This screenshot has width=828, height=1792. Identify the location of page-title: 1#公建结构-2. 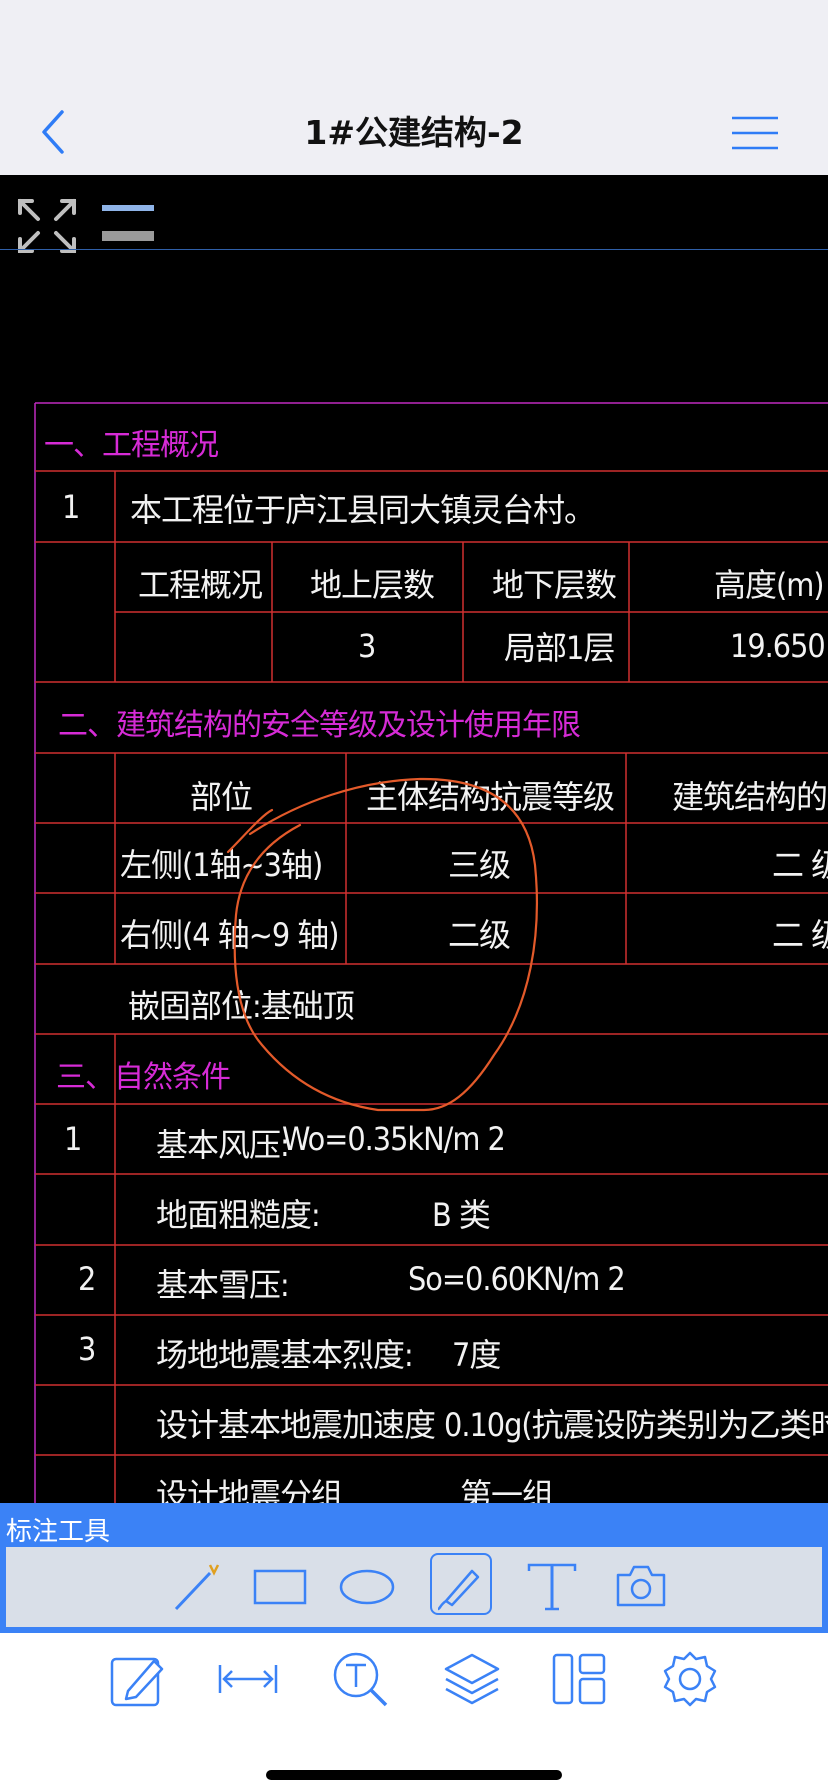
(414, 132).